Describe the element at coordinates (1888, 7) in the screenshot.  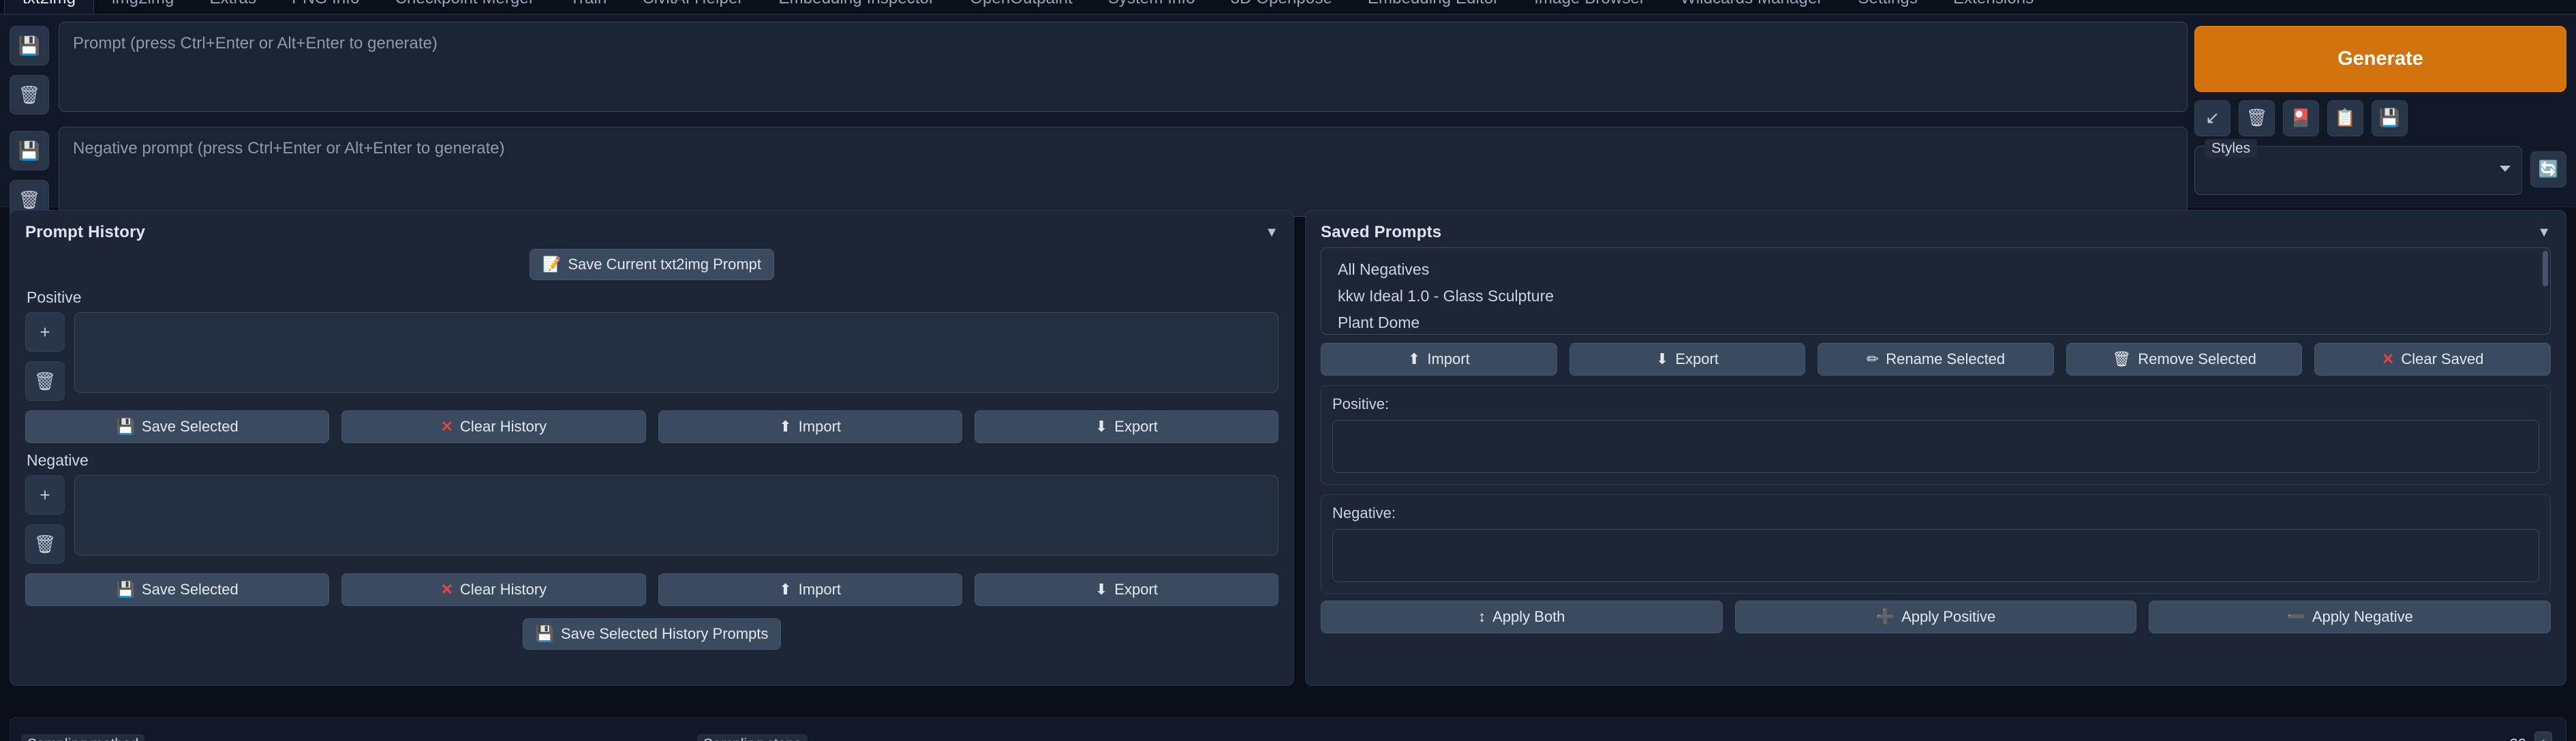
I see `tab-settings: Settings` at that location.